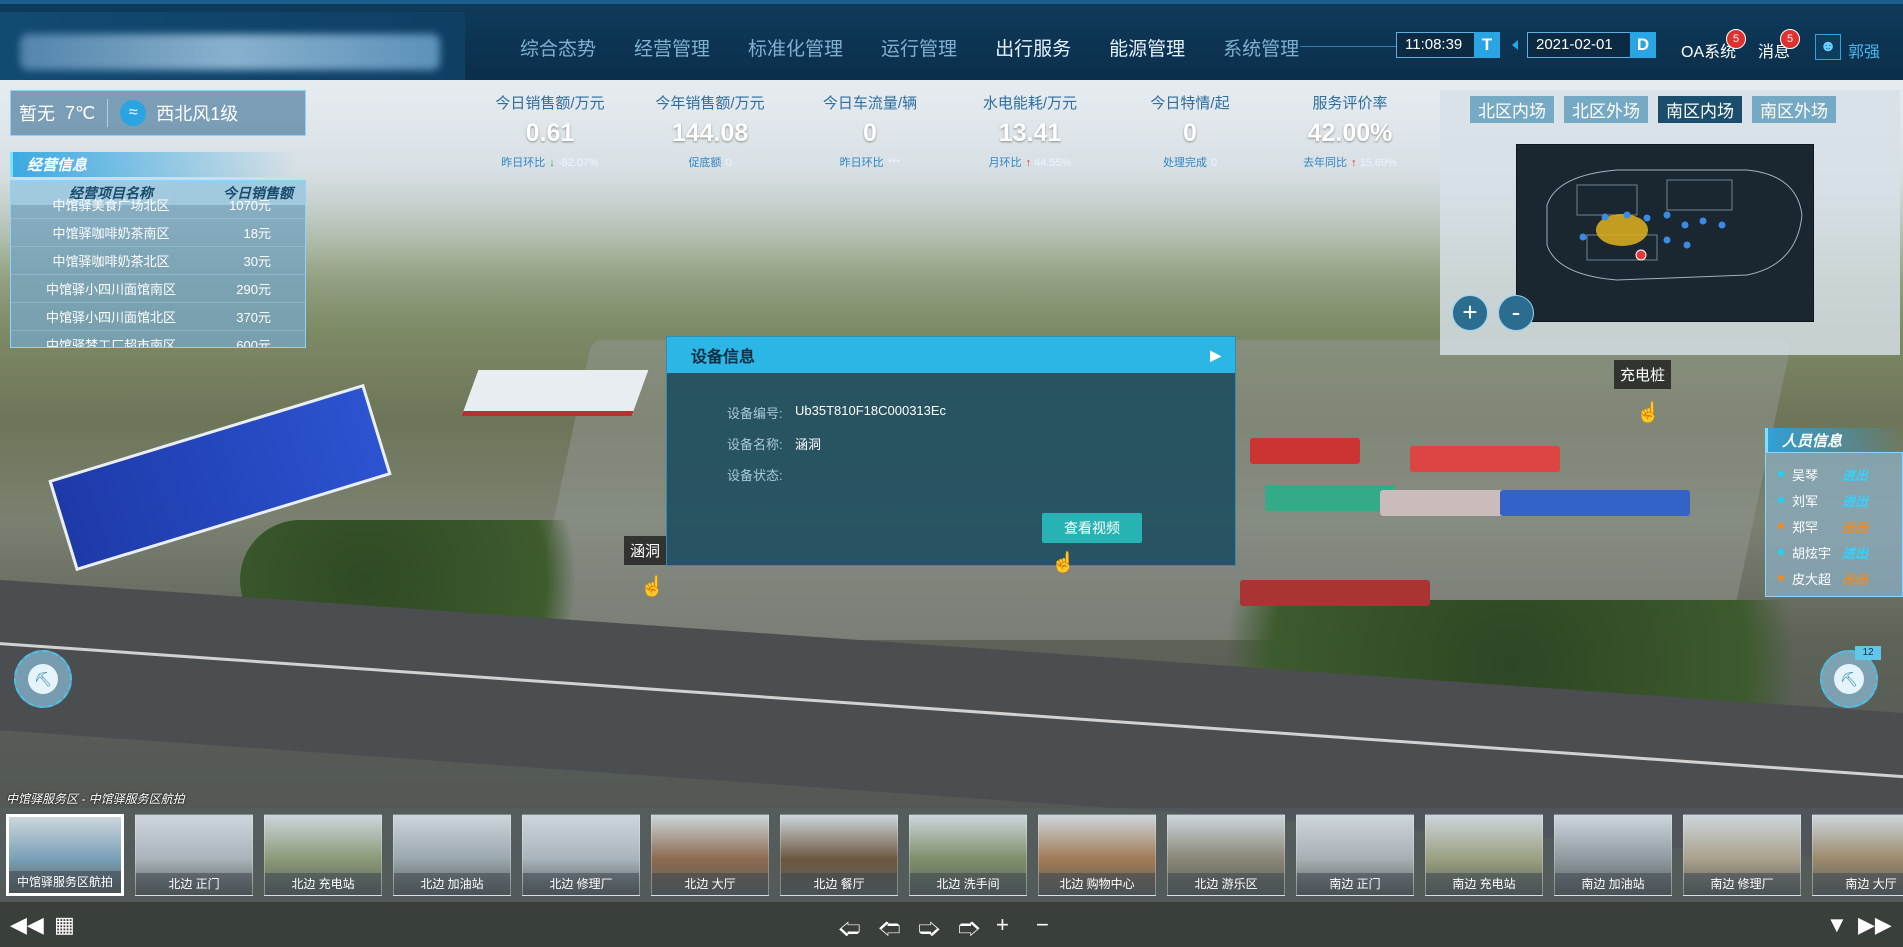 The width and height of the screenshot is (1903, 947). I want to click on nav-item-4: 出行服务, so click(1033, 47).